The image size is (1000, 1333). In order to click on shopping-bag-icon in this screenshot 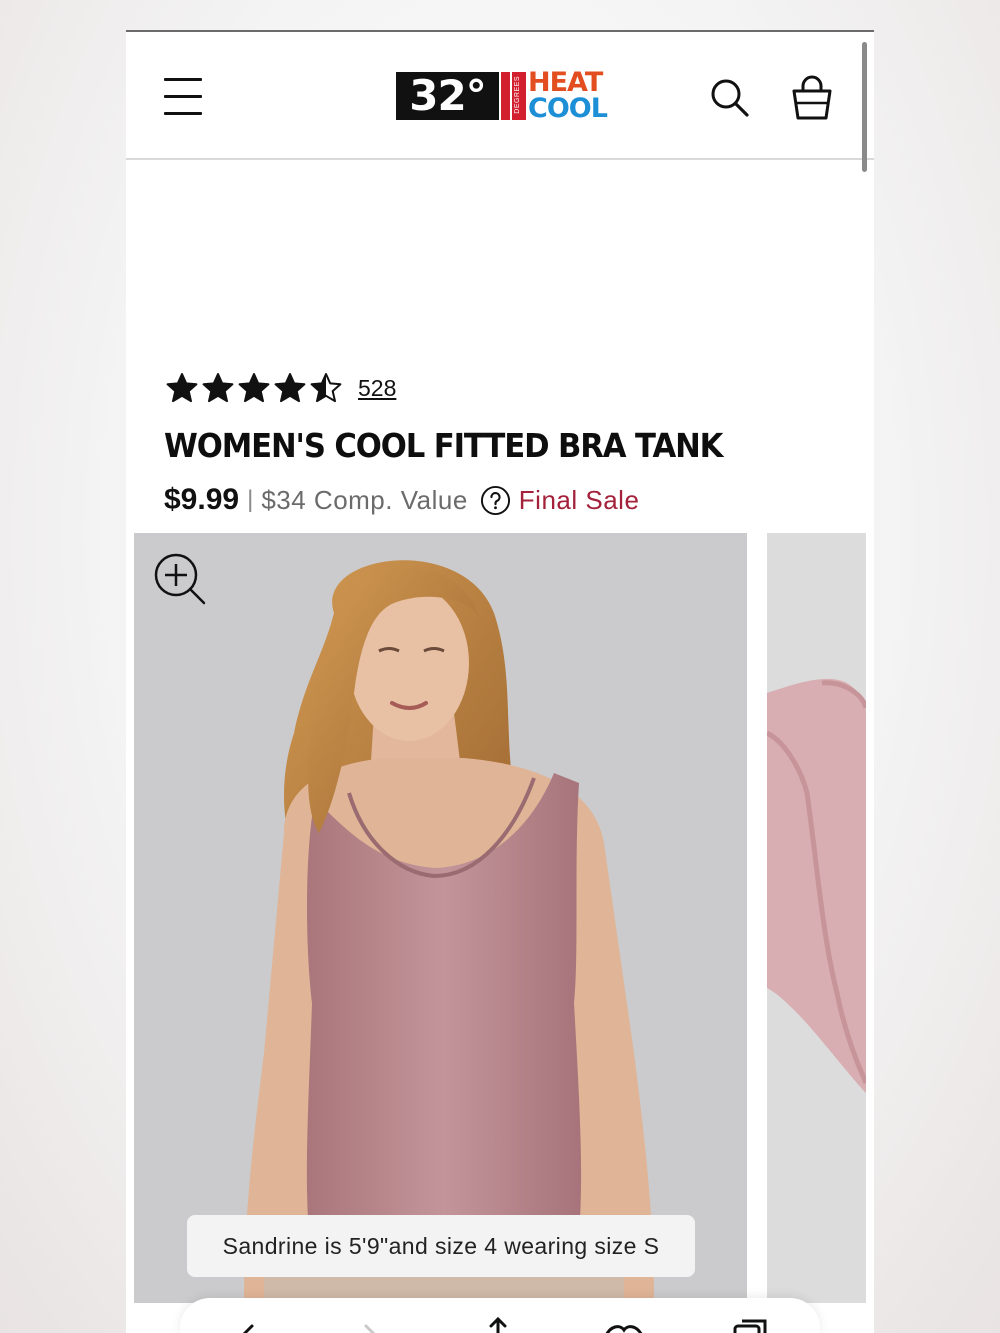, I will do `click(812, 97)`.